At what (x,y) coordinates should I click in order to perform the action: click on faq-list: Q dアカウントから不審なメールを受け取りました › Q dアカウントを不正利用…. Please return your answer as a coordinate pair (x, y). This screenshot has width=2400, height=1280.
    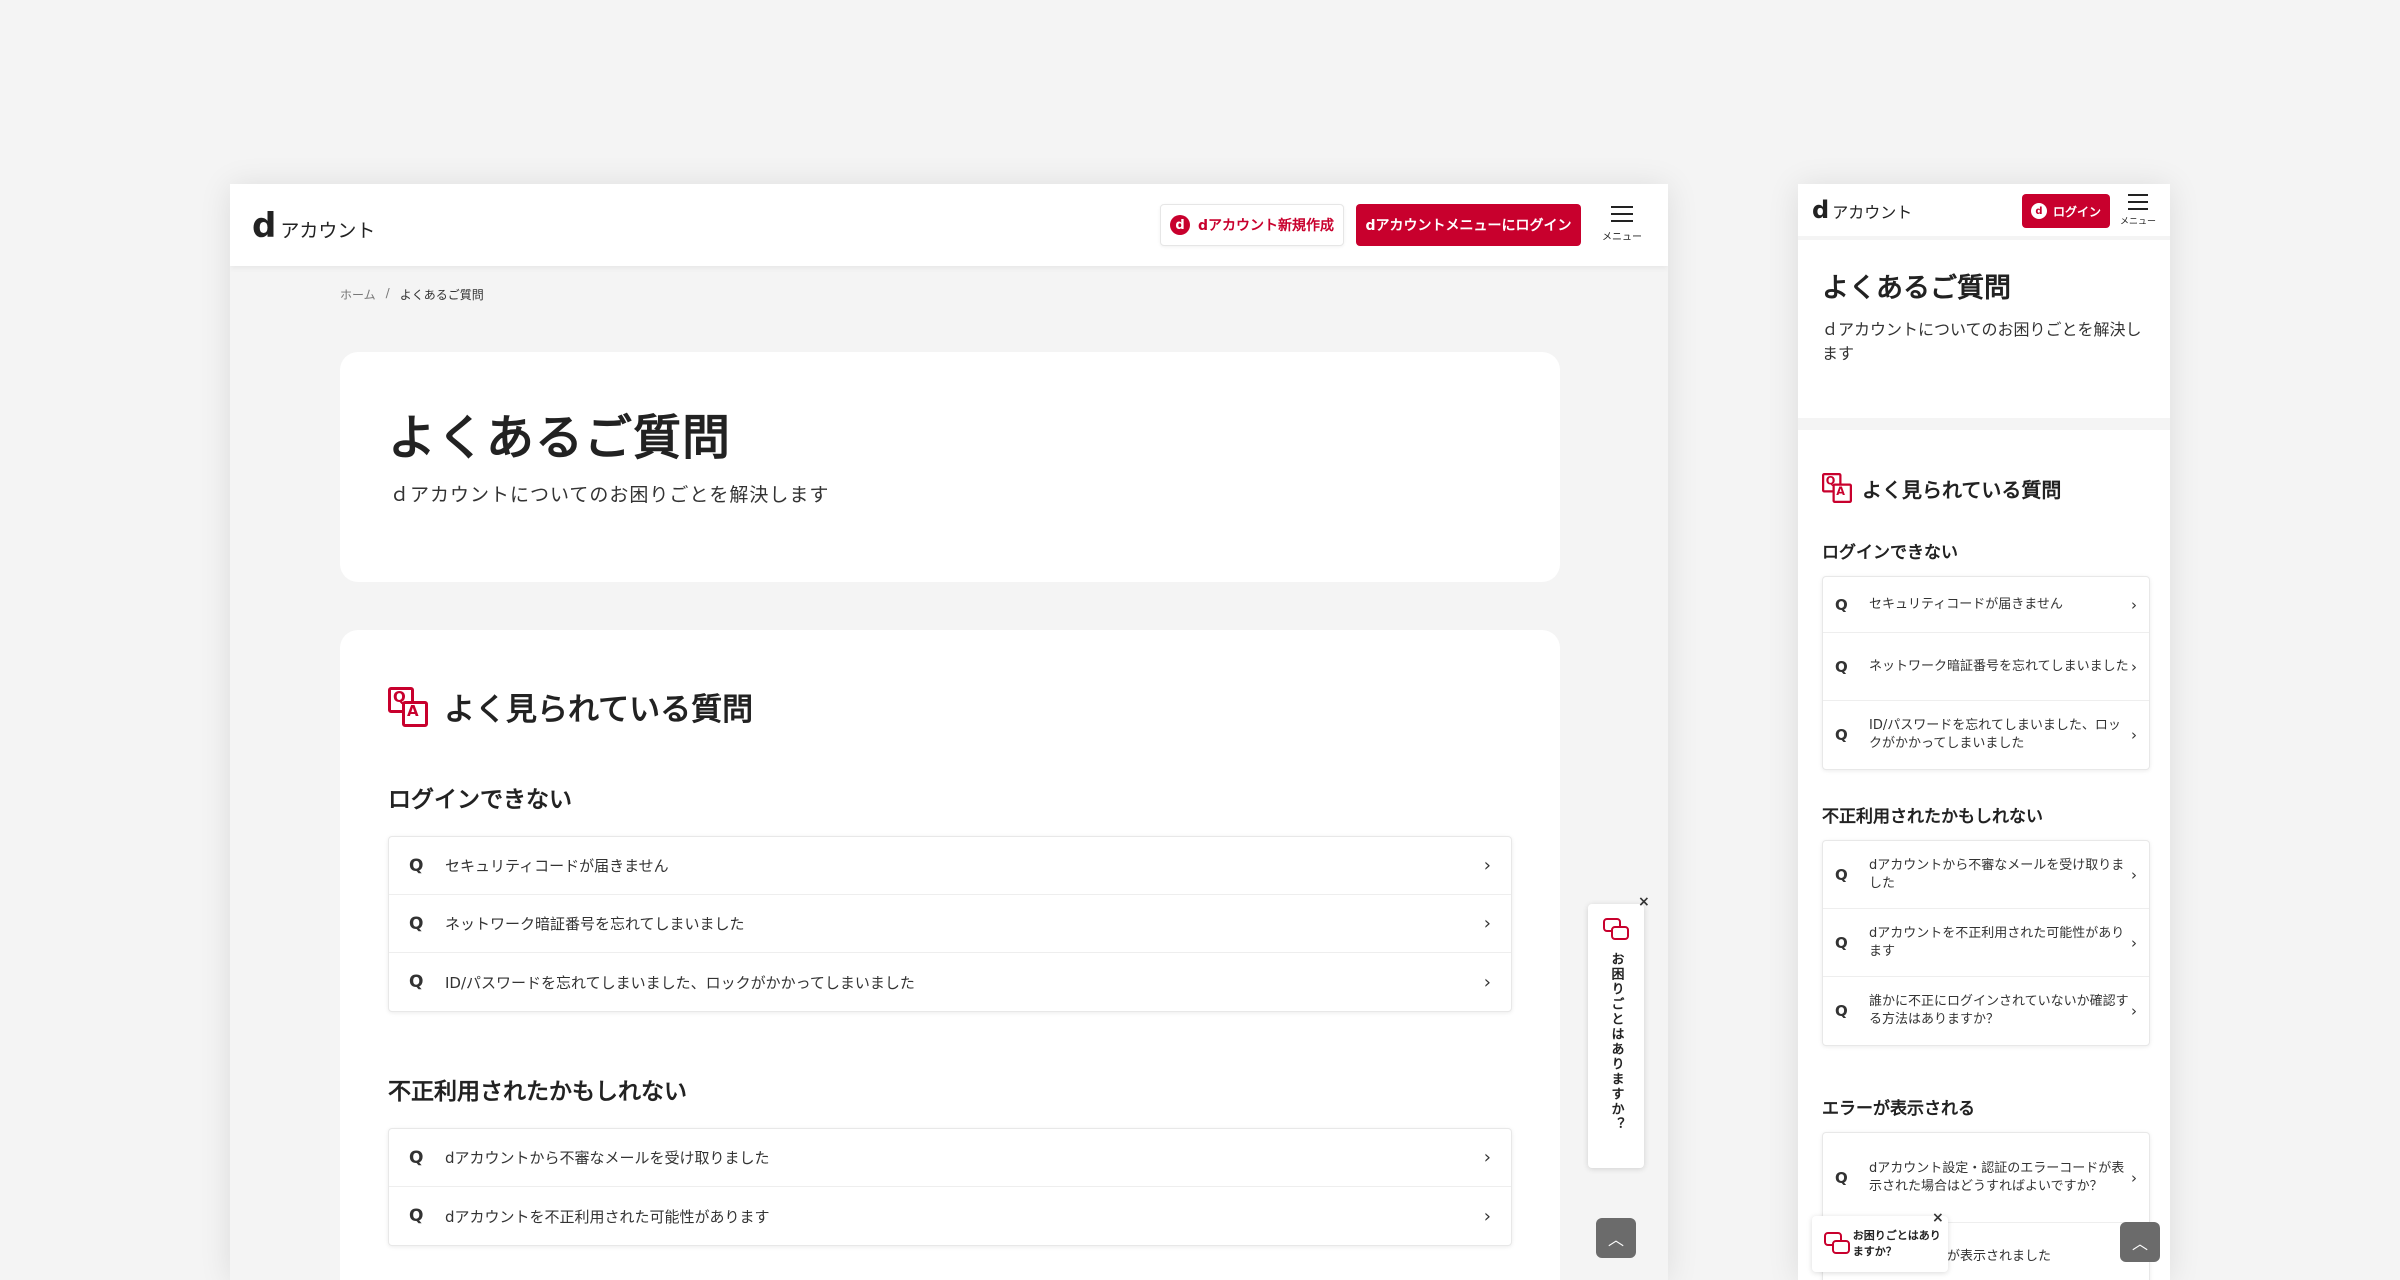
    Looking at the image, I should click on (1986, 943).